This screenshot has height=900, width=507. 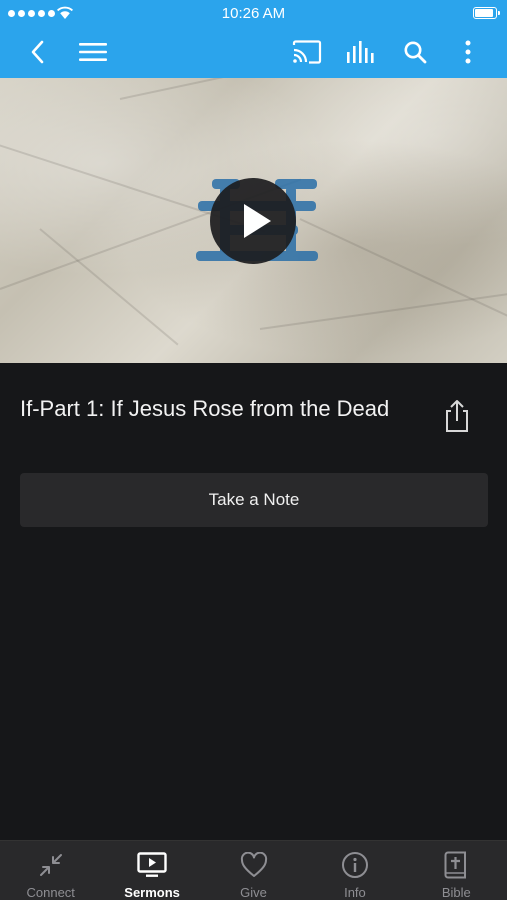 I want to click on cast-button, so click(x=307, y=52).